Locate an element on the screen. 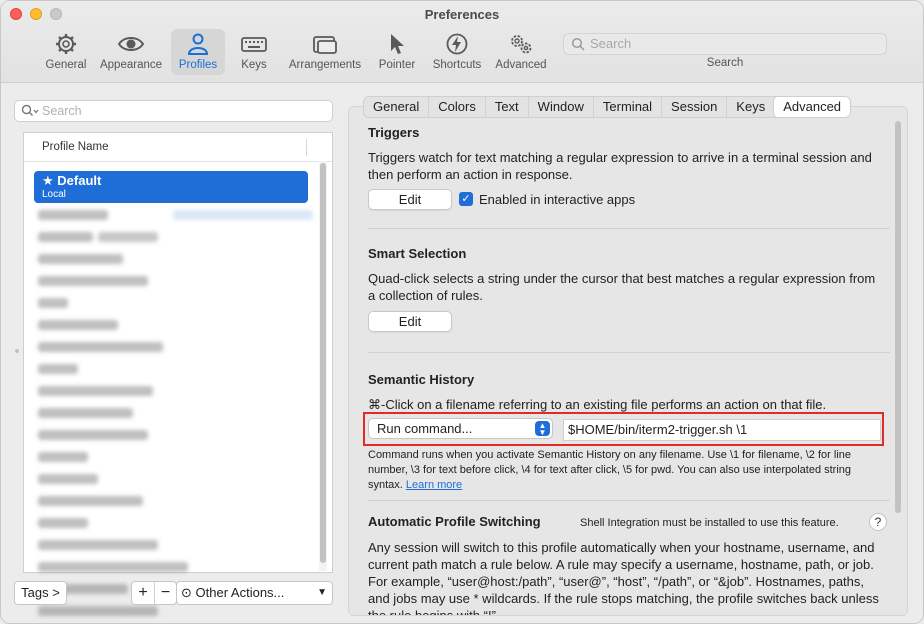 This screenshot has width=924, height=624. profile-list-scrollbar is located at coordinates (323, 366).